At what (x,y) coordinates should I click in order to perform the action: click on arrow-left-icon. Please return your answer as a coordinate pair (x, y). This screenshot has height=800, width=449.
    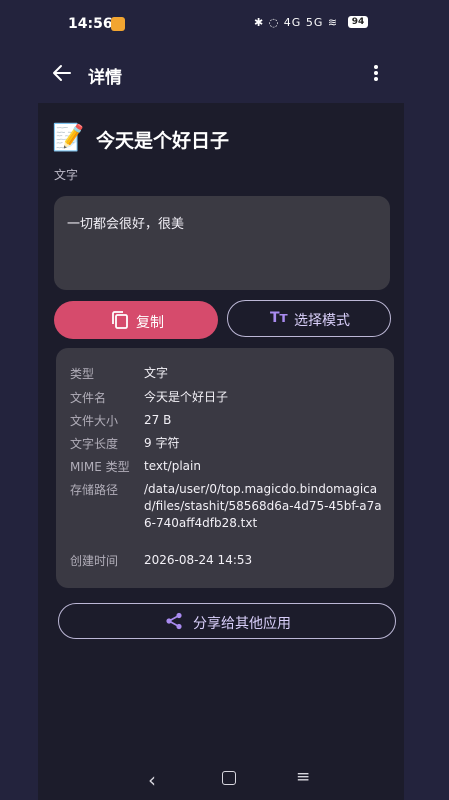
    Looking at the image, I should click on (62, 73).